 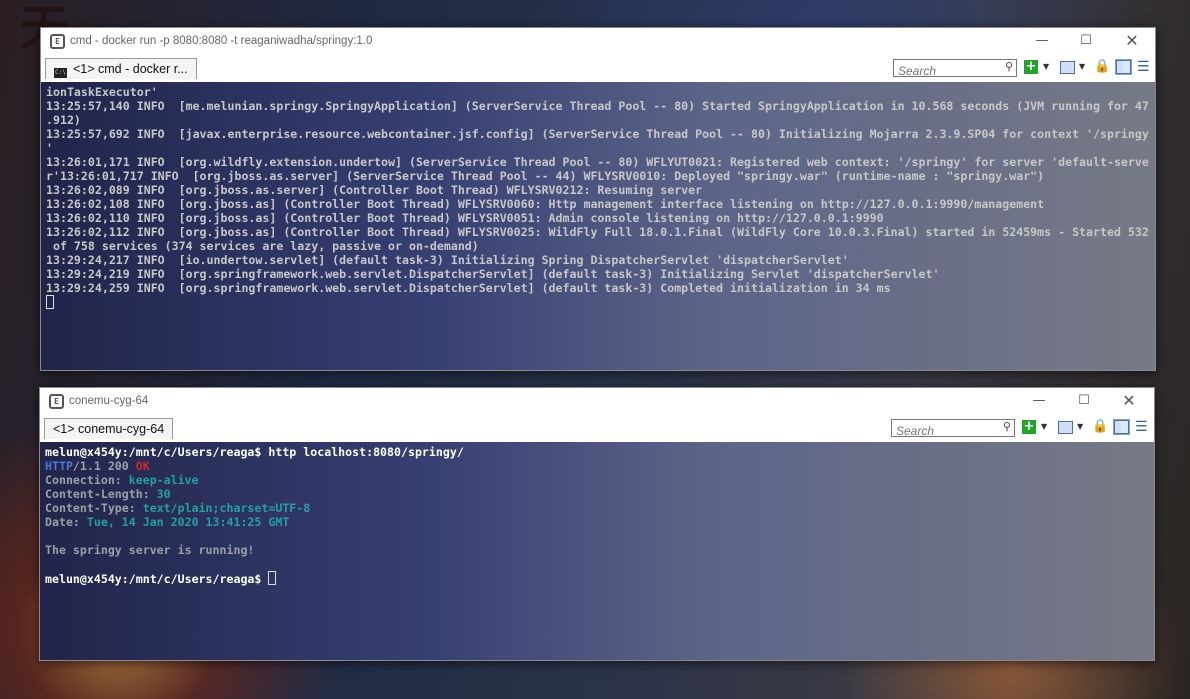 I want to click on tab-conemu-cyg: <1> conemu-cyg-64, so click(x=109, y=428).